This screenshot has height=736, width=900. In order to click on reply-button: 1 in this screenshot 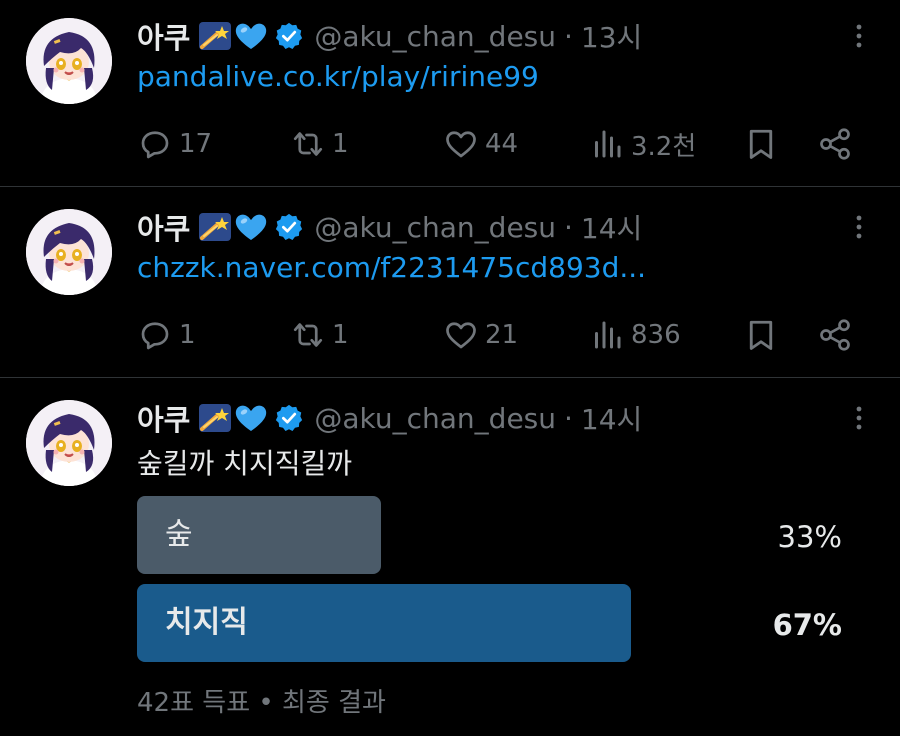, I will do `click(166, 335)`.